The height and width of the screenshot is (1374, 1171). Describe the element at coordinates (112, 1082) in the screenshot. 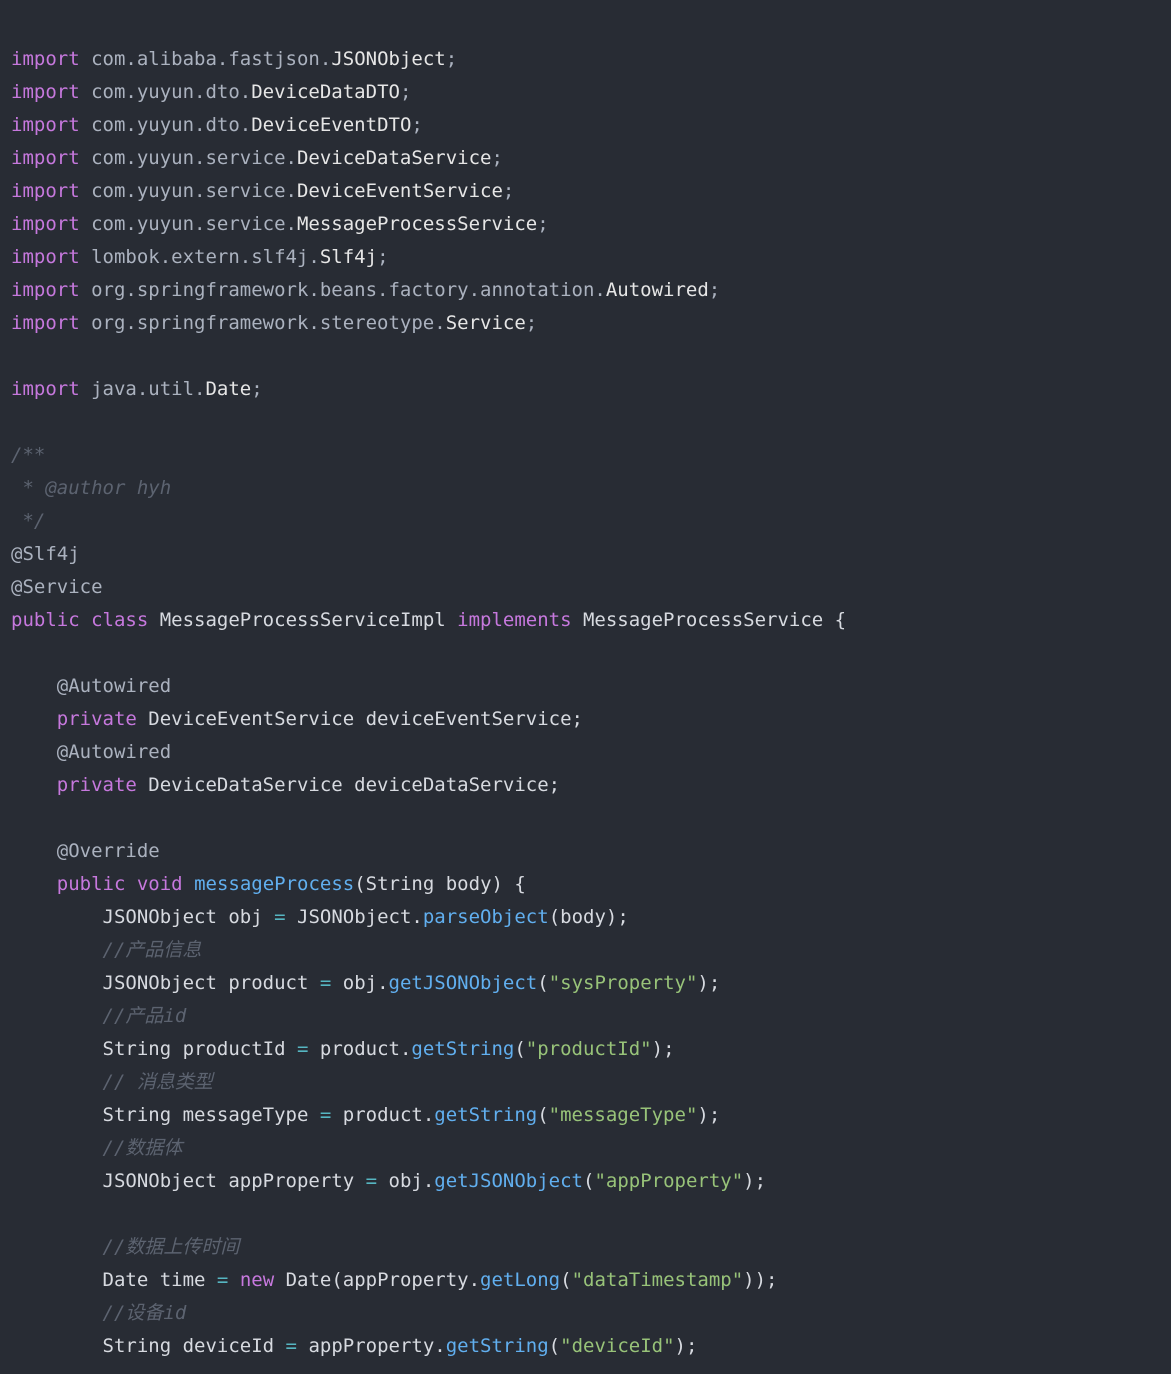

I see `code-token: // 消息类型` at that location.